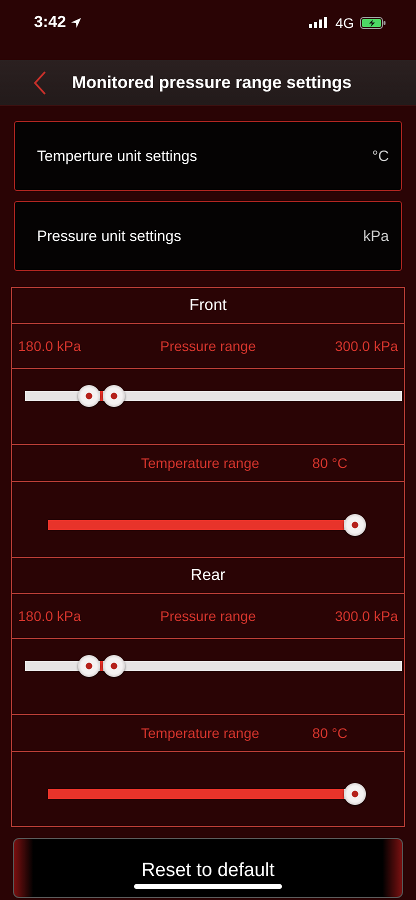  Describe the element at coordinates (208, 305) in the screenshot. I see `section-title: Front` at that location.